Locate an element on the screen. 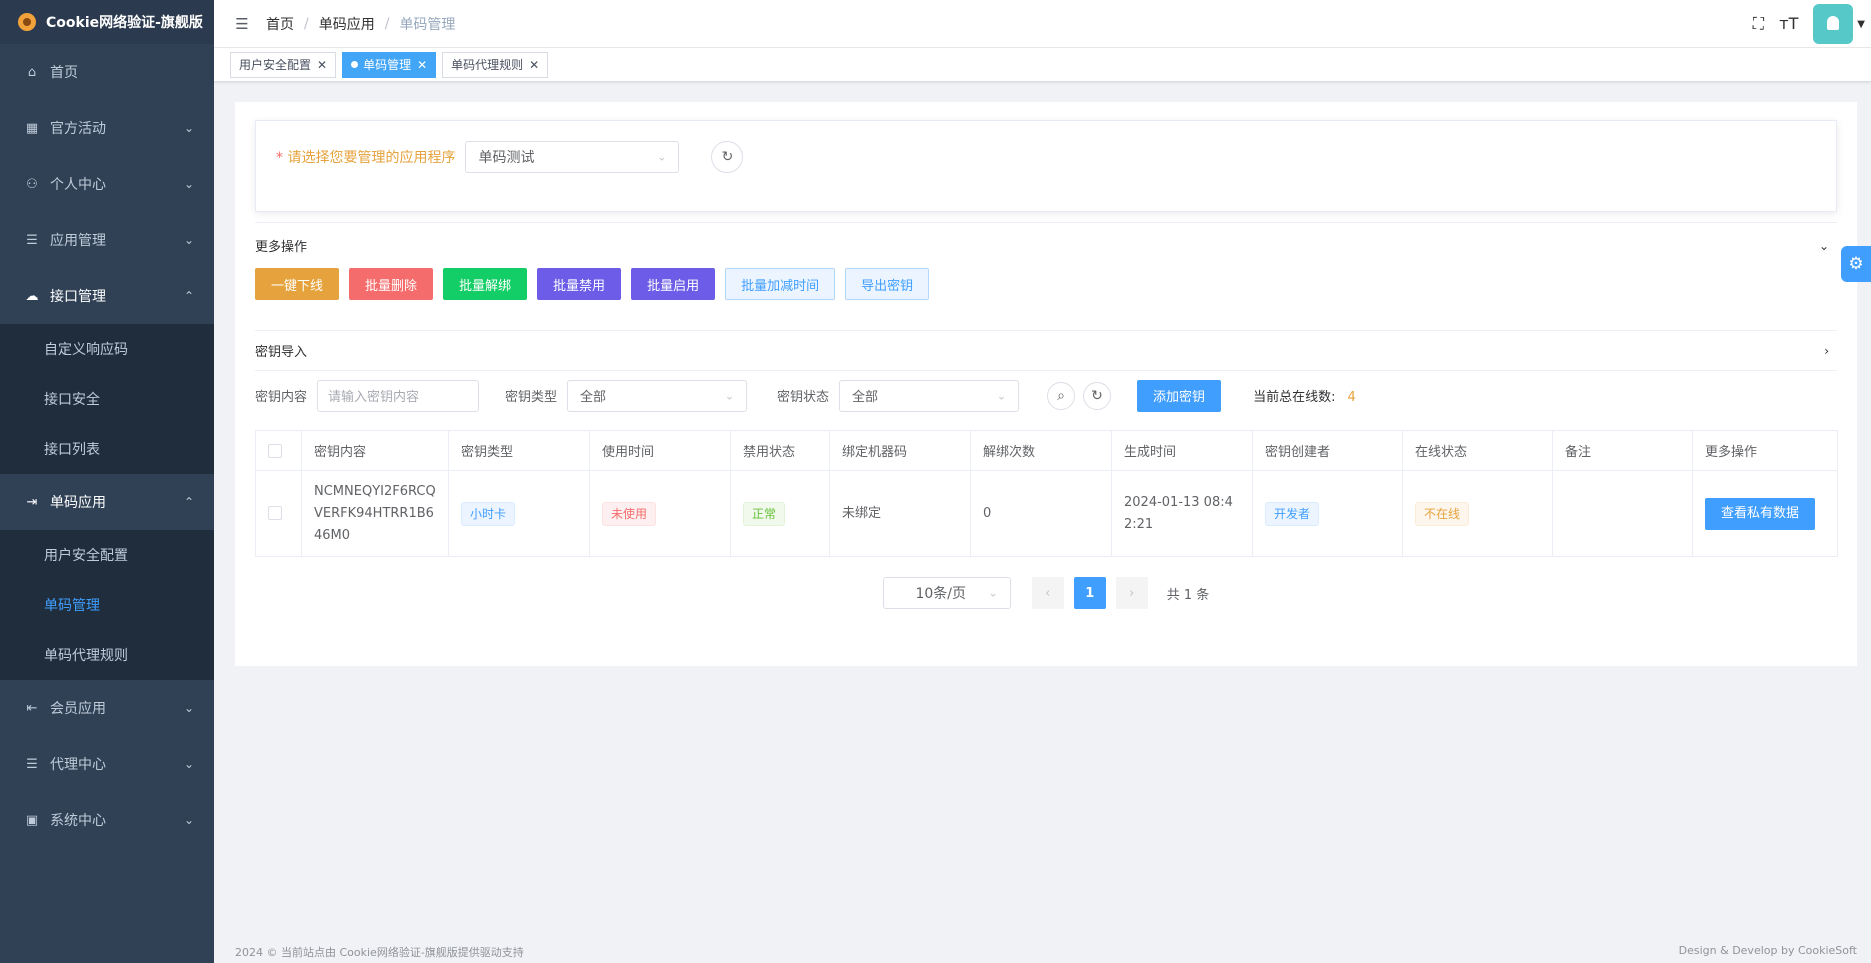 This screenshot has width=1871, height=963. sidebar-item-single-code-proxy-rules: 单码代理规则 is located at coordinates (107, 655).